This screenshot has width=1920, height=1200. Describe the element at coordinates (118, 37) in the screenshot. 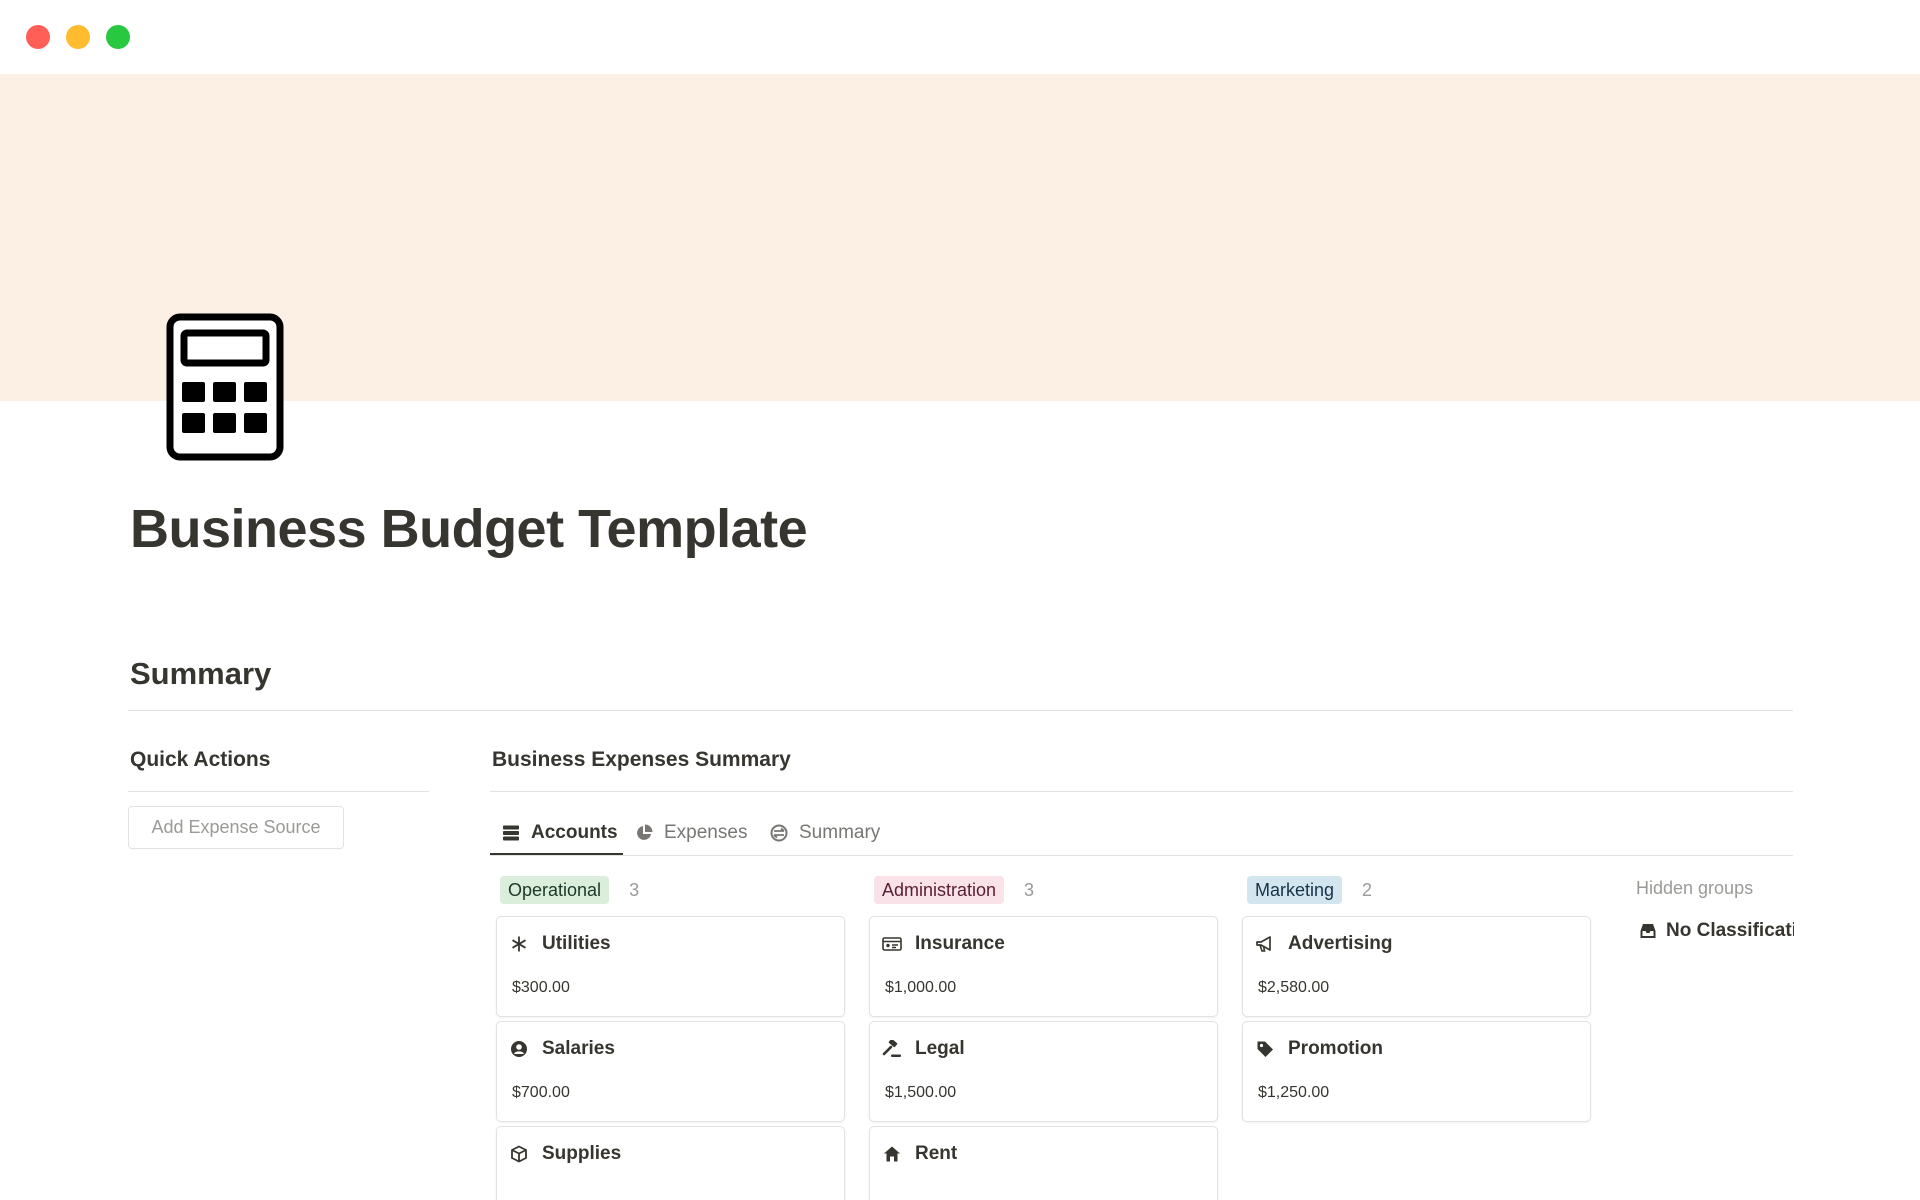

I see `zoom-window-button` at that location.